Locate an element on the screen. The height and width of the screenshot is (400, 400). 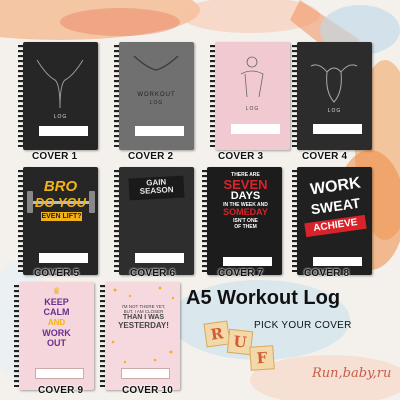
cover-5: BRO DO YOU EVEN LIFT? is located at coordinates (58, 221).